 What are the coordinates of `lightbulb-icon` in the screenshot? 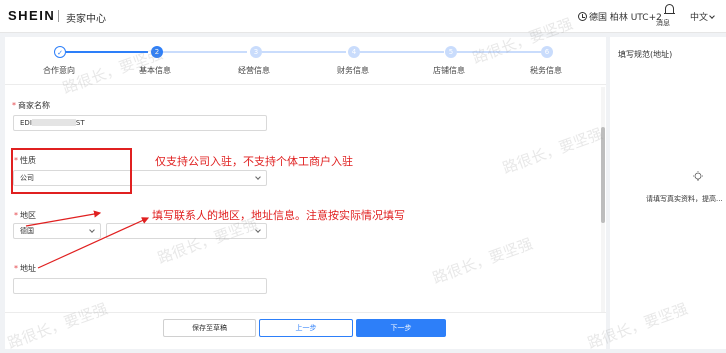 It's located at (698, 176).